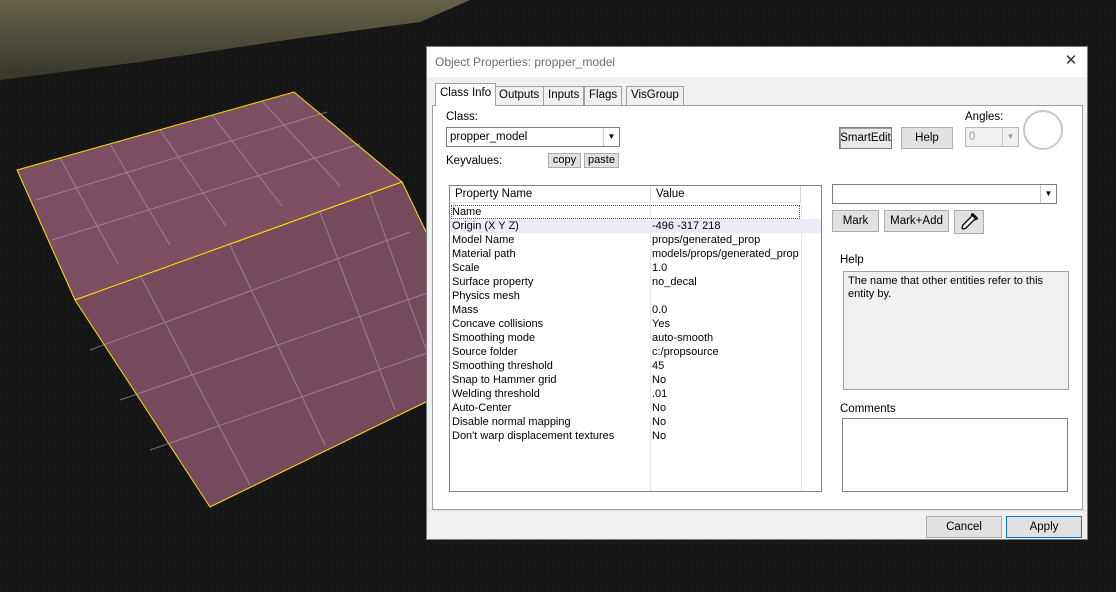 The width and height of the screenshot is (1116, 592). I want to click on property-value-cell: 1.0, so click(660, 268).